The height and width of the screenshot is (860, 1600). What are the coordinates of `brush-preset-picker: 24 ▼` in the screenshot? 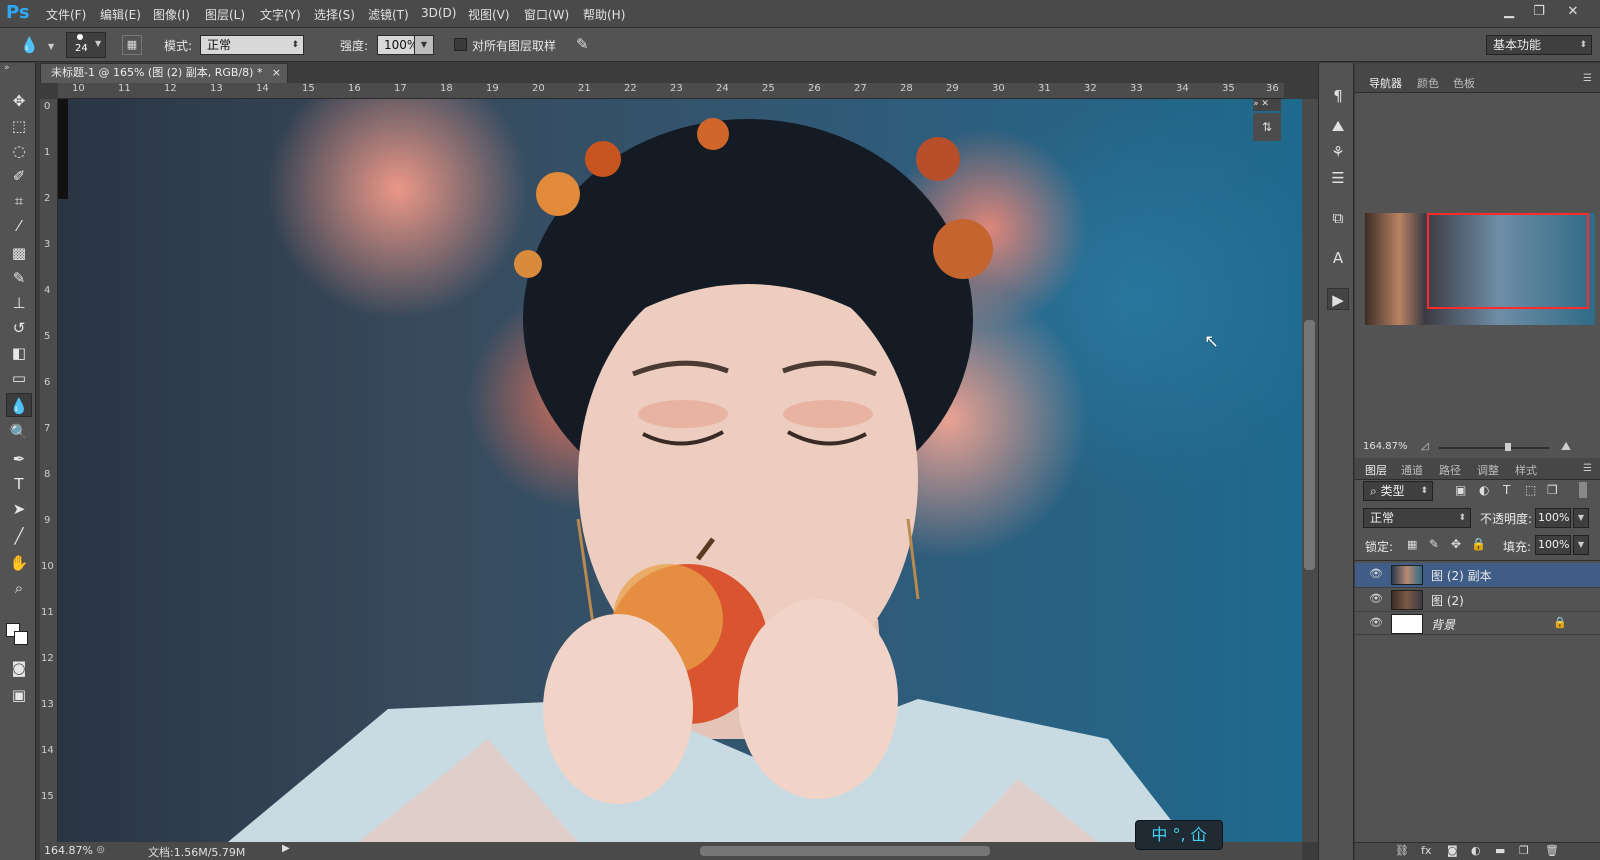 It's located at (86, 45).